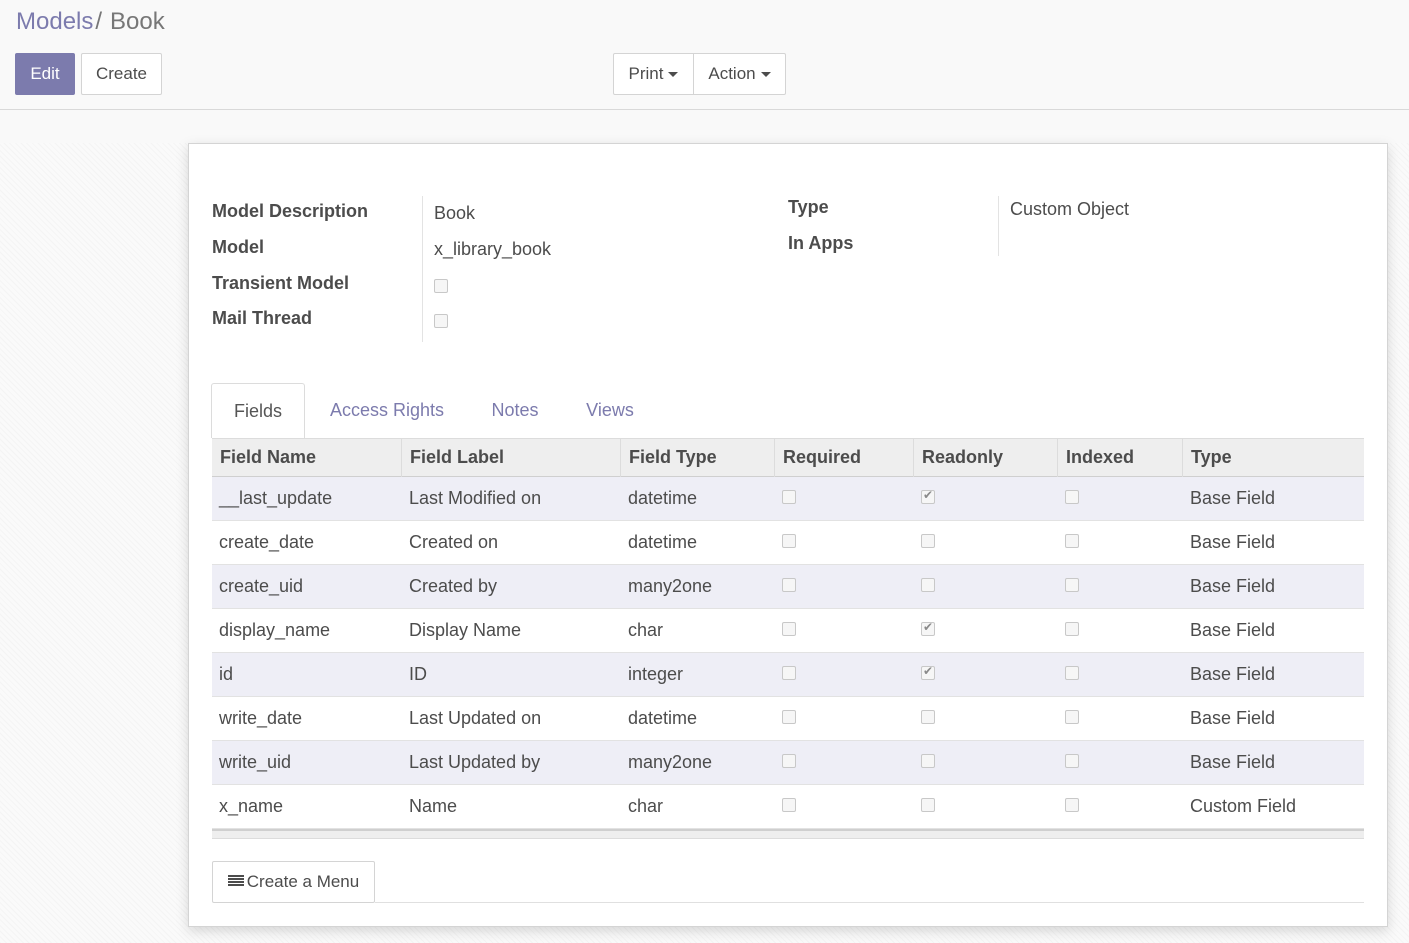 The image size is (1409, 943). I want to click on cell-field-label: Display Name, so click(465, 630).